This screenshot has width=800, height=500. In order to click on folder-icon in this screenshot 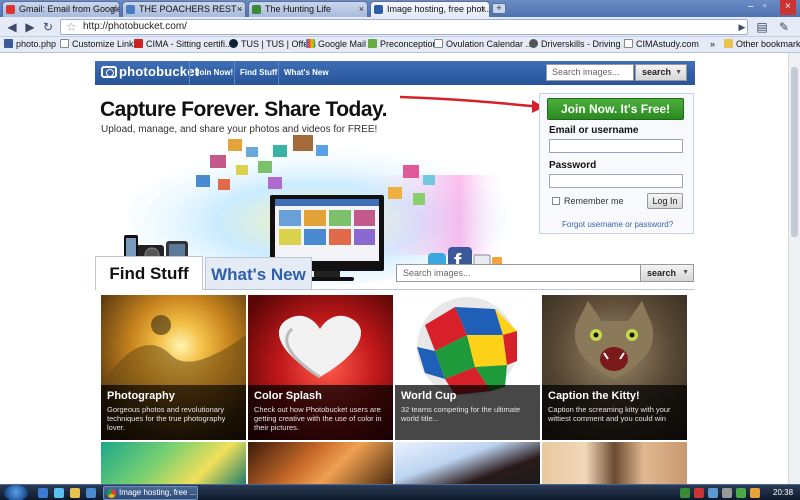, I will do `click(728, 43)`.